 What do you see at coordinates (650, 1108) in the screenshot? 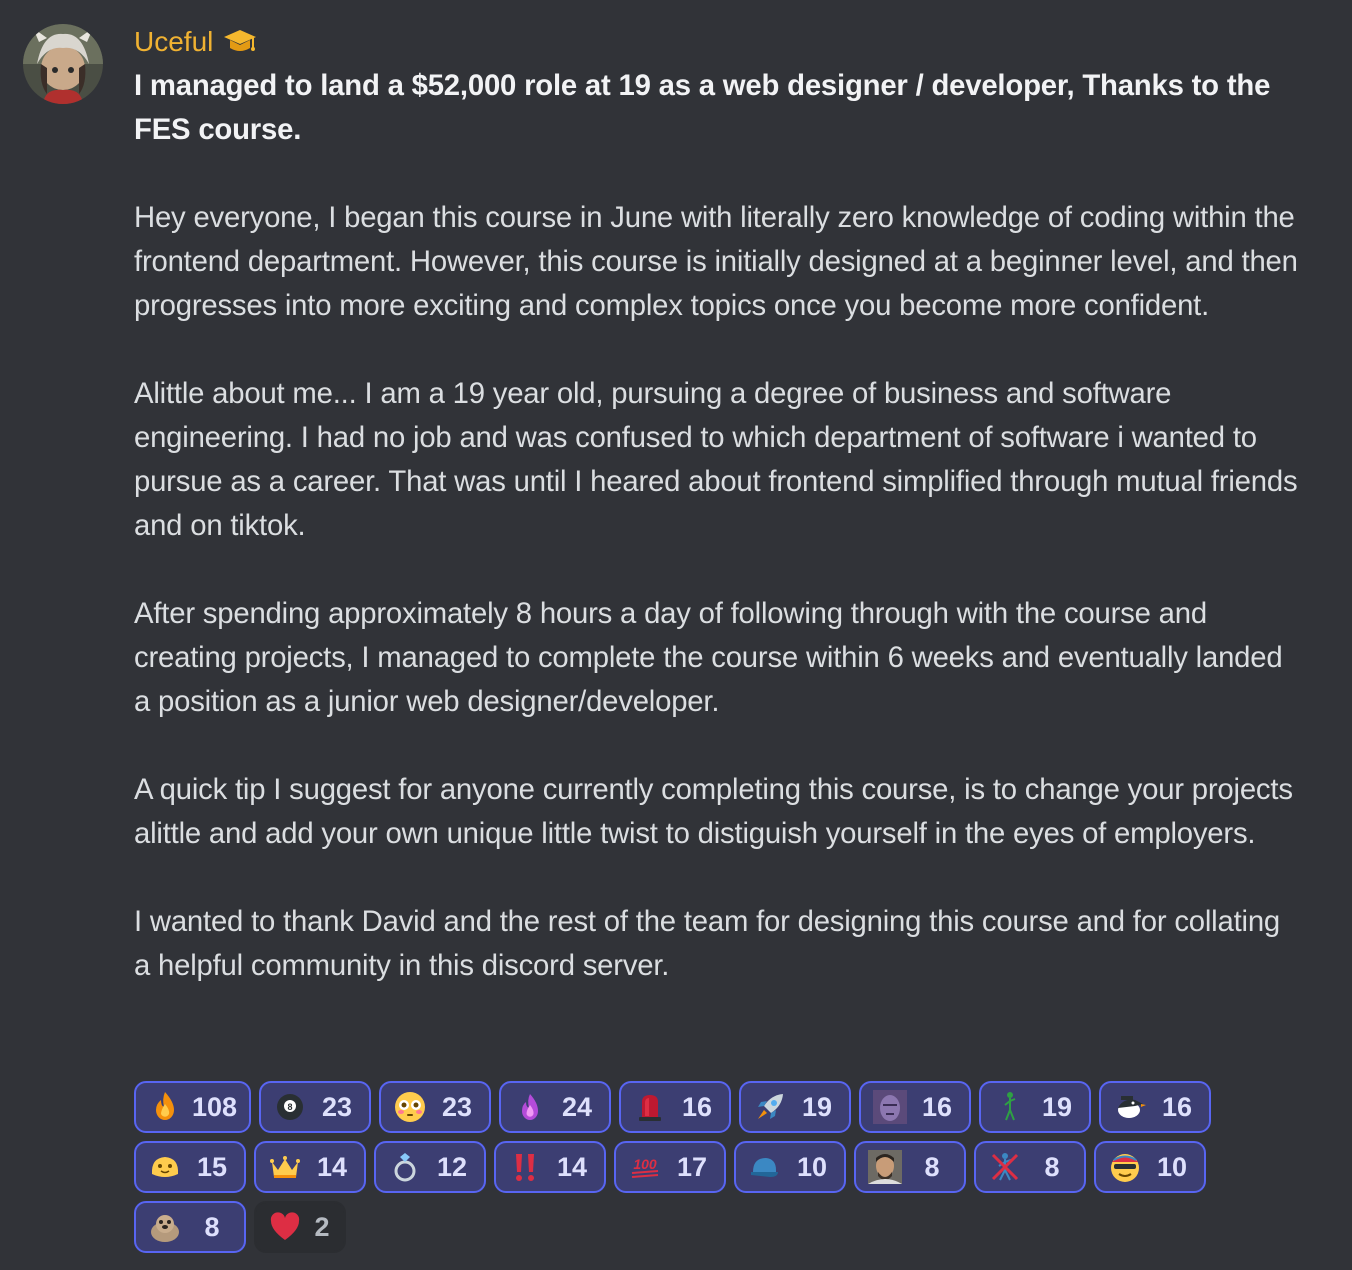
I see `red-siren-icon` at bounding box center [650, 1108].